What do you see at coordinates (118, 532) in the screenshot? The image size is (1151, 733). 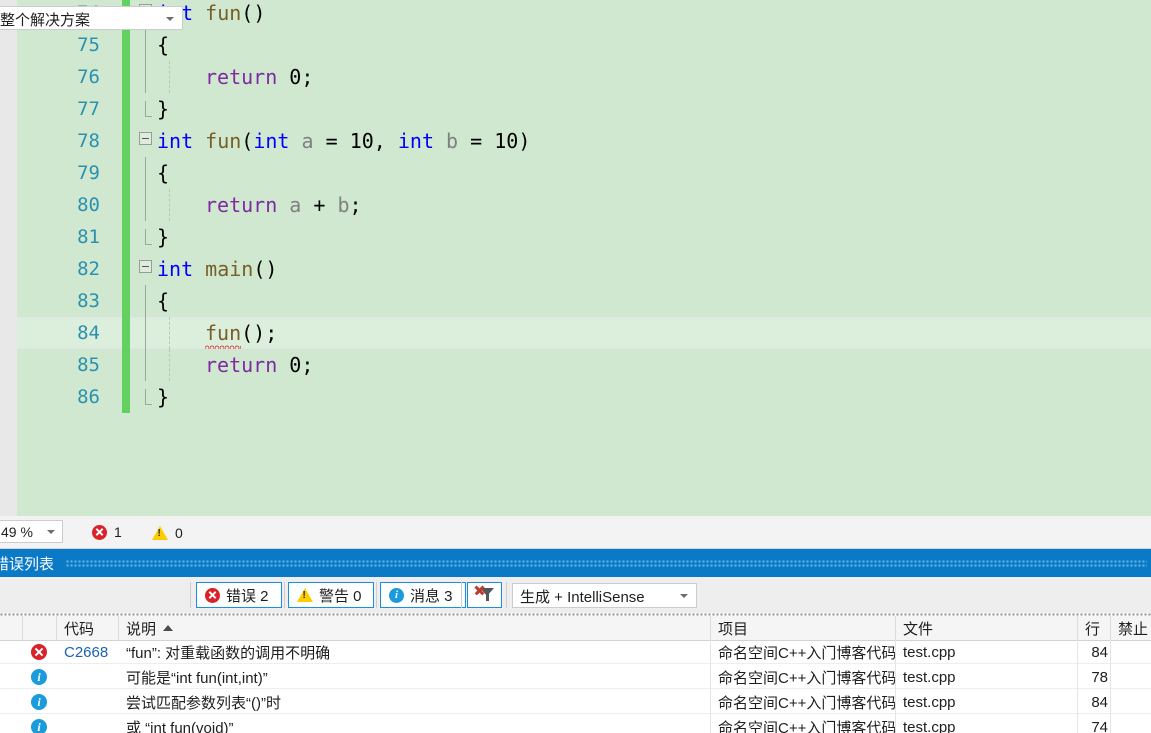 I see `status-error-count-value: 1` at bounding box center [118, 532].